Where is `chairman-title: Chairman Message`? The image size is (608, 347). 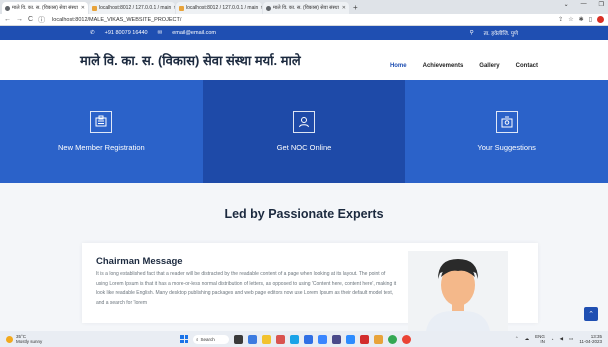 chairman-title: Chairman Message is located at coordinates (139, 261).